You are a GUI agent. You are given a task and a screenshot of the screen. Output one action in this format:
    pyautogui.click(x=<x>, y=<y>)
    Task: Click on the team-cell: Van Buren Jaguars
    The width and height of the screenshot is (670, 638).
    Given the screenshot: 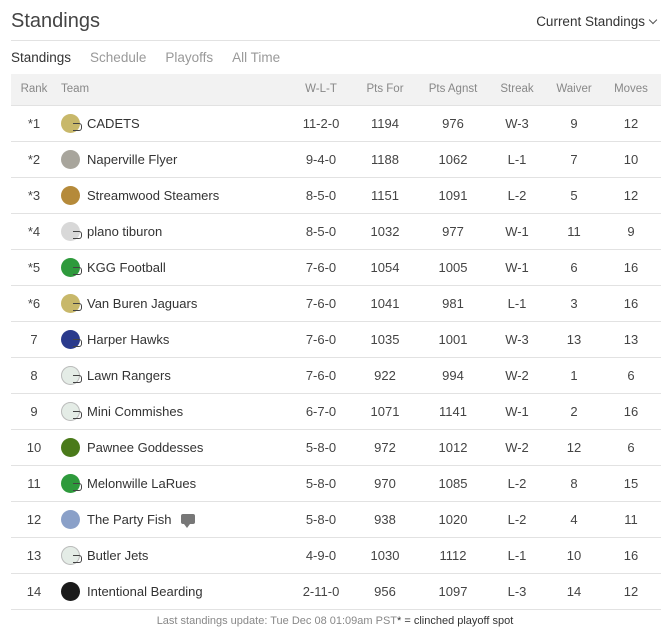 What is the action you would take?
    pyautogui.click(x=174, y=303)
    